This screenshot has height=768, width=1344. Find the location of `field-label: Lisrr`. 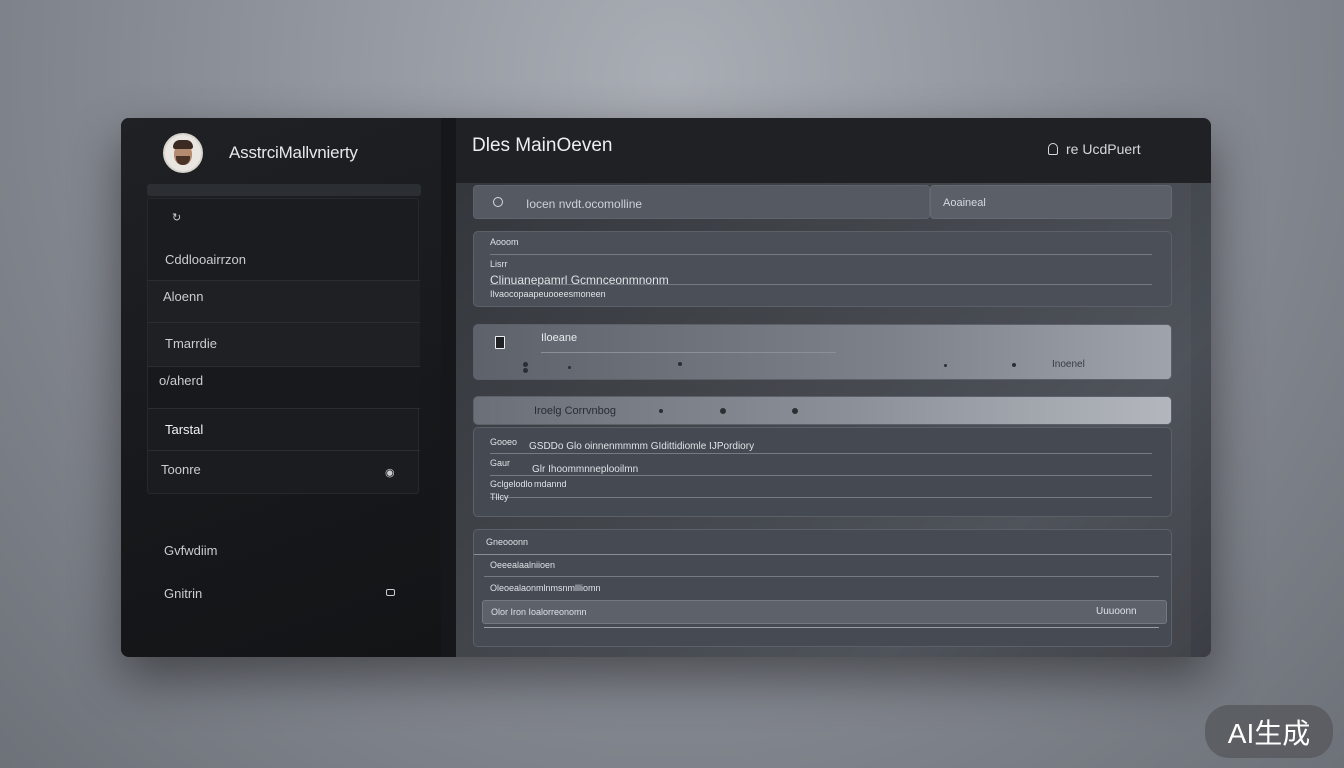

field-label: Lisrr is located at coordinates (499, 264).